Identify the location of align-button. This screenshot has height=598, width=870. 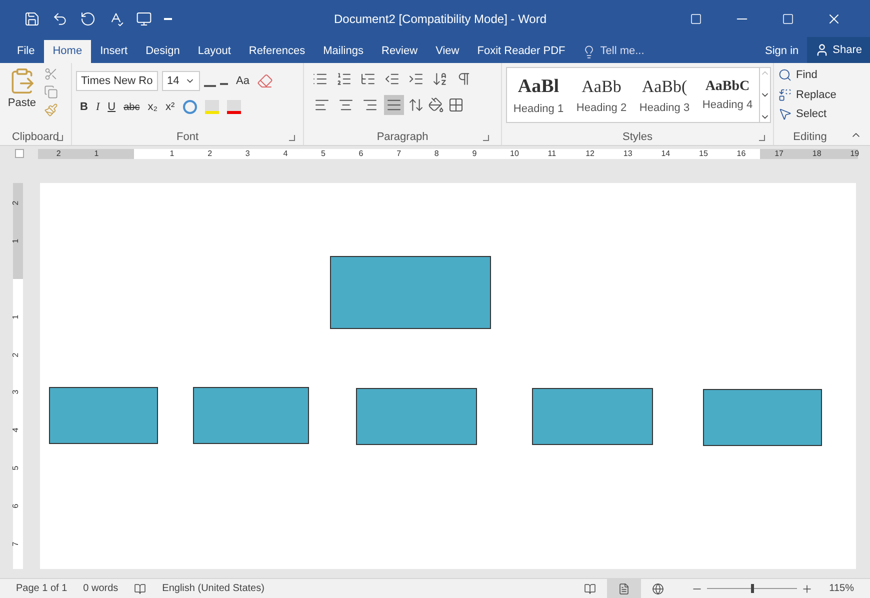
(394, 105).